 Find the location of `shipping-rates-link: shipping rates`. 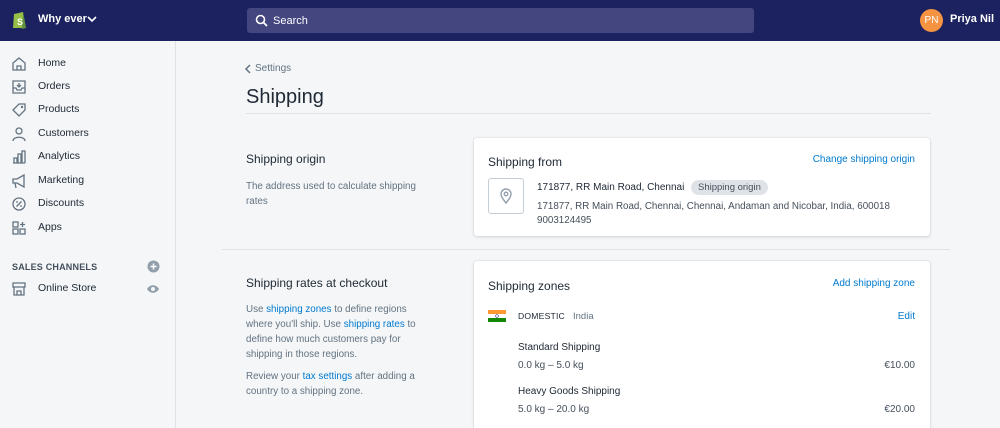

shipping-rates-link: shipping rates is located at coordinates (374, 324).